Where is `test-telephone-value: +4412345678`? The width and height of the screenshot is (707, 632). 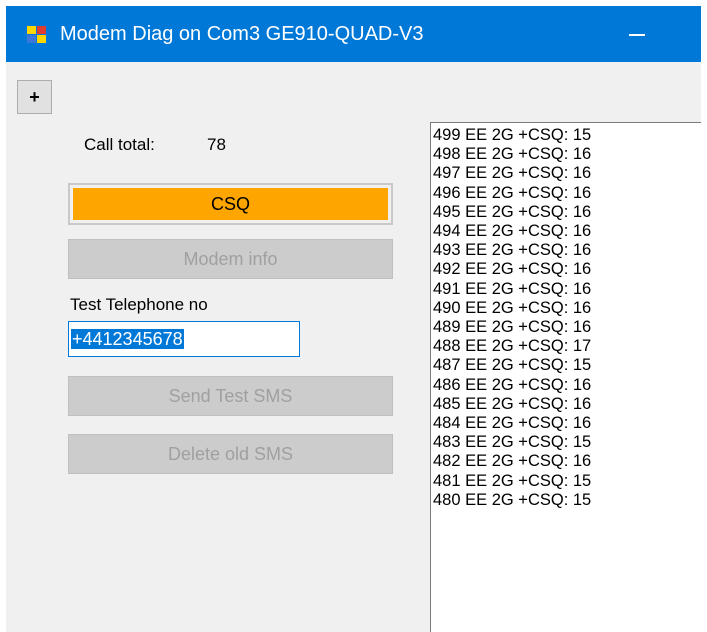
test-telephone-value: +4412345678 is located at coordinates (127, 339).